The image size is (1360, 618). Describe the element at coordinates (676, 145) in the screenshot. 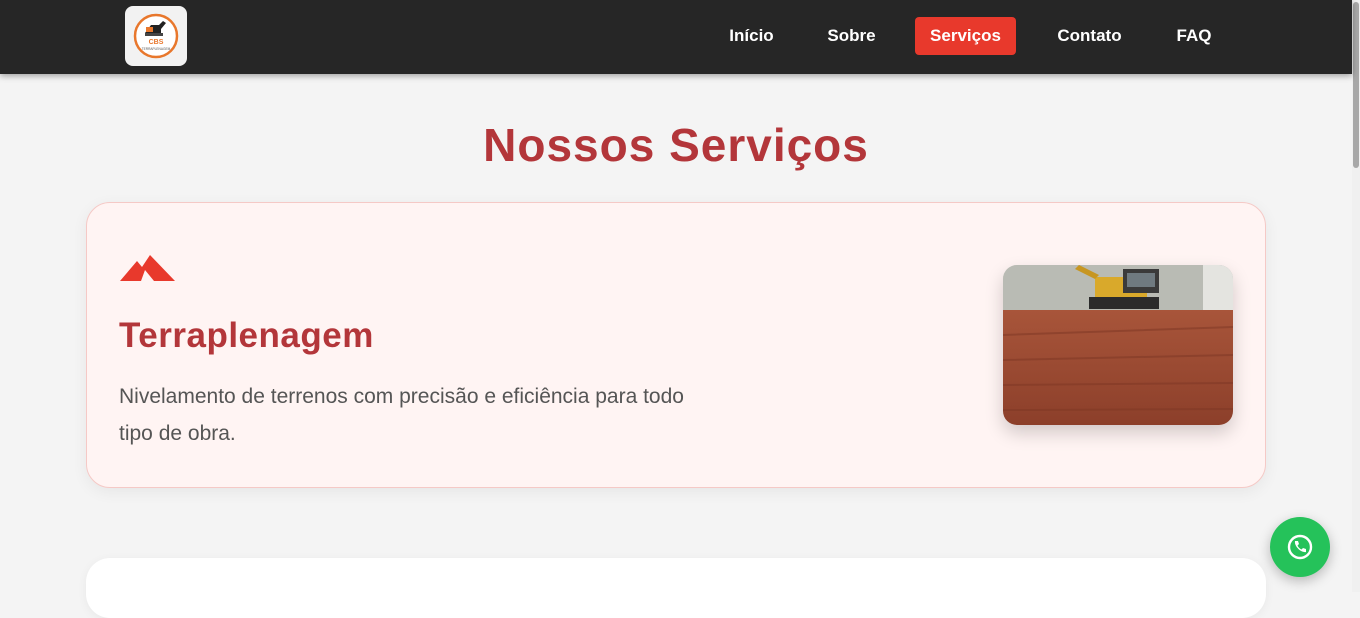

I see `page-title: Nossos Serviços` at that location.